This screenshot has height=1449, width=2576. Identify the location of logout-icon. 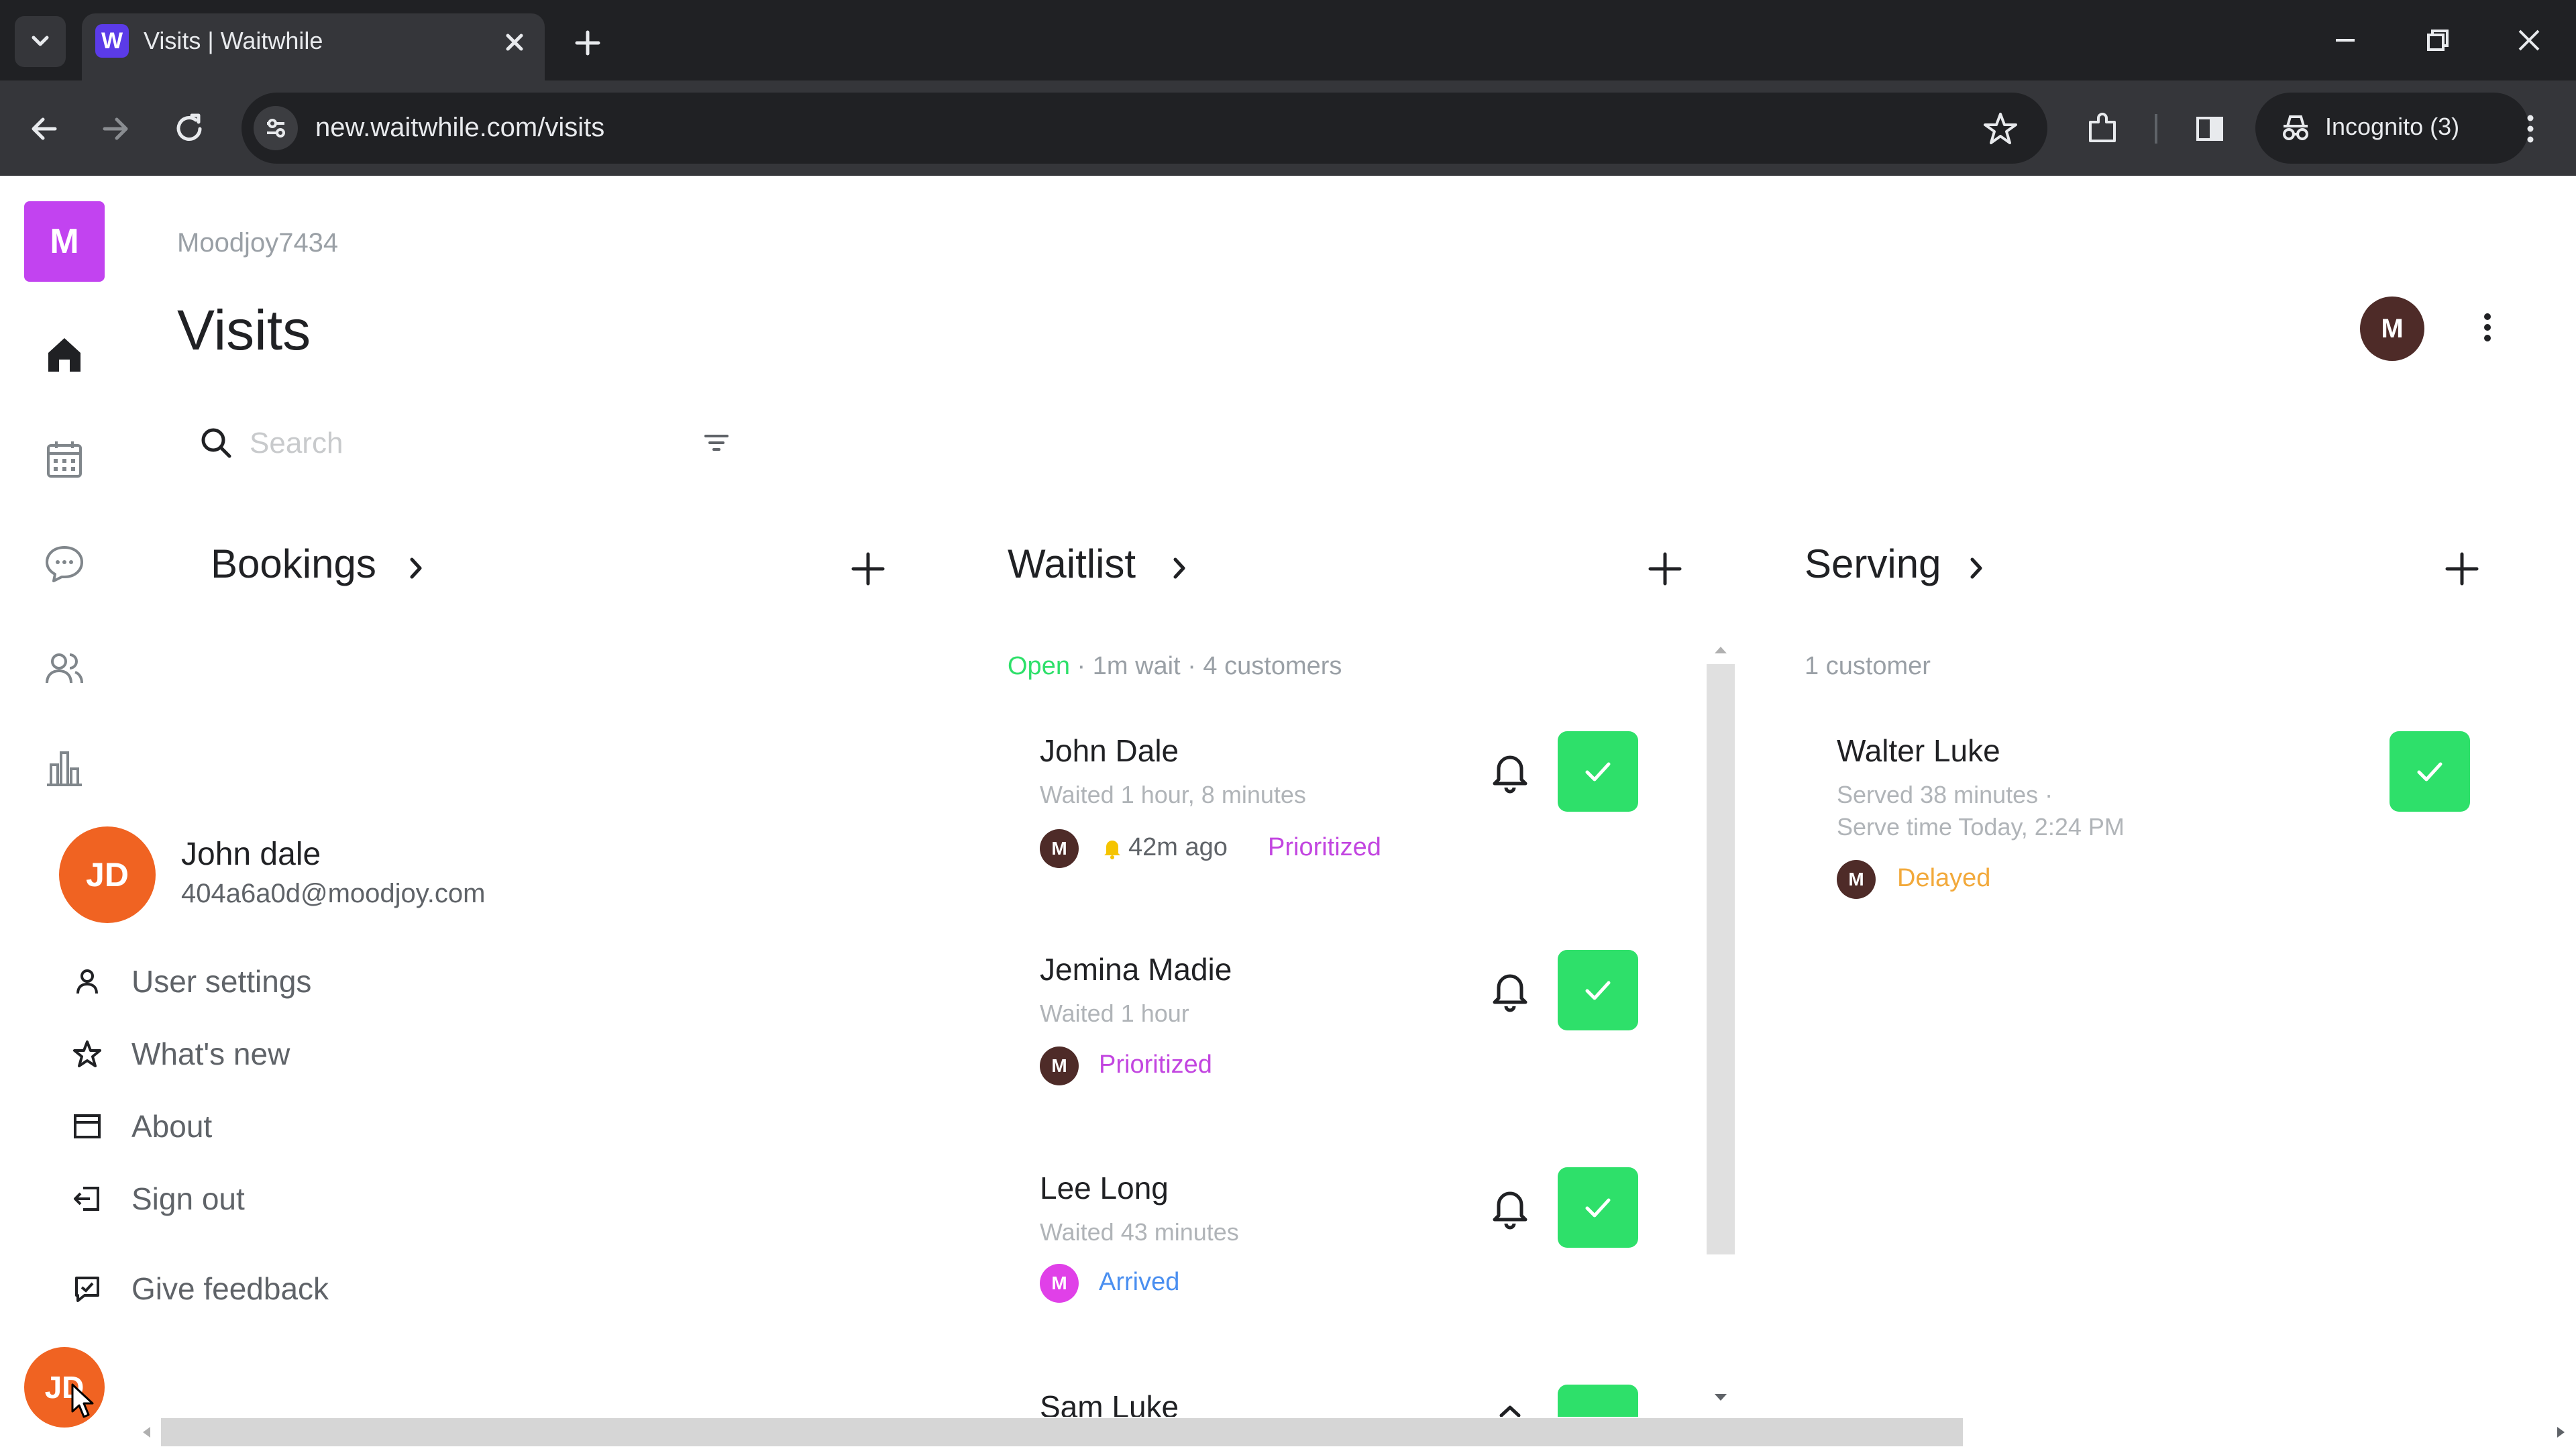
(86, 1199).